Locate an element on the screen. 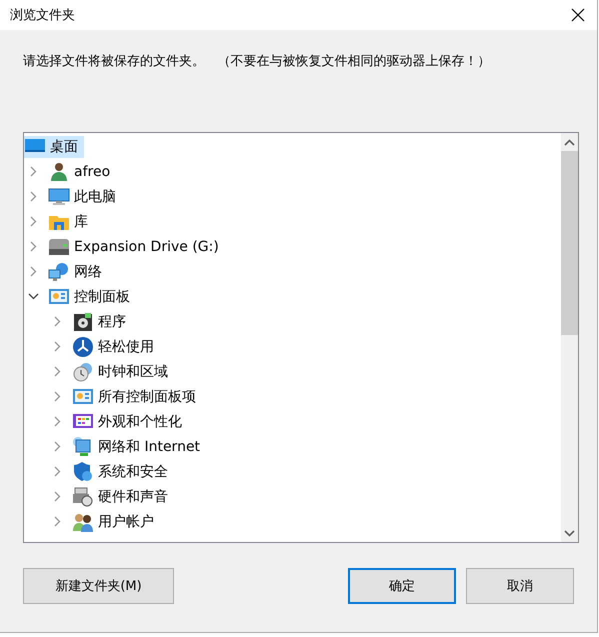 Image resolution: width=599 pixels, height=637 pixels. monitor-icon is located at coordinates (59, 197).